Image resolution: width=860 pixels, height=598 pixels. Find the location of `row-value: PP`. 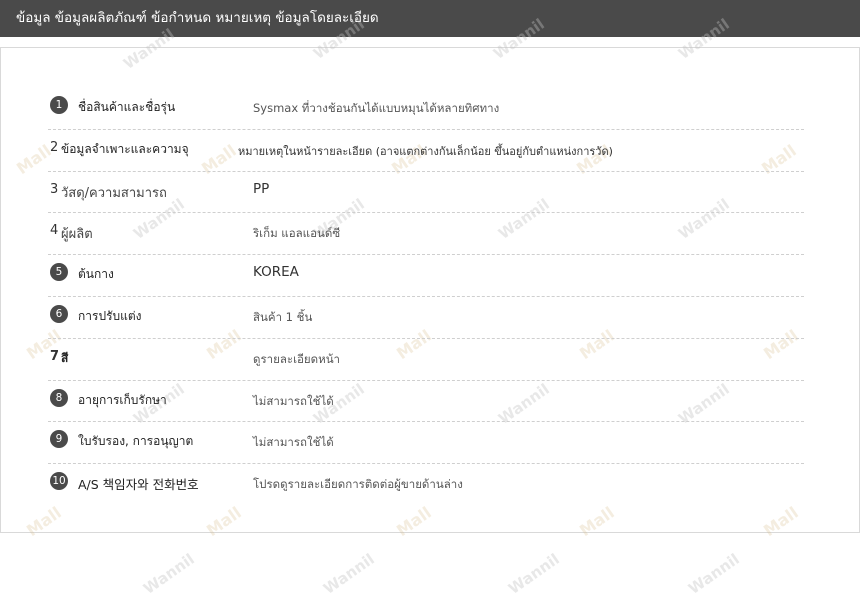

row-value: PP is located at coordinates (261, 188).